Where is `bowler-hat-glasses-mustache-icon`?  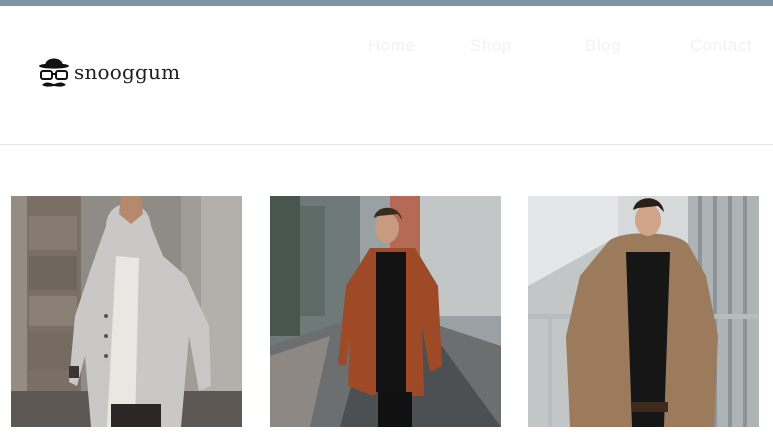 bowler-hat-glasses-mustache-icon is located at coordinates (54, 72).